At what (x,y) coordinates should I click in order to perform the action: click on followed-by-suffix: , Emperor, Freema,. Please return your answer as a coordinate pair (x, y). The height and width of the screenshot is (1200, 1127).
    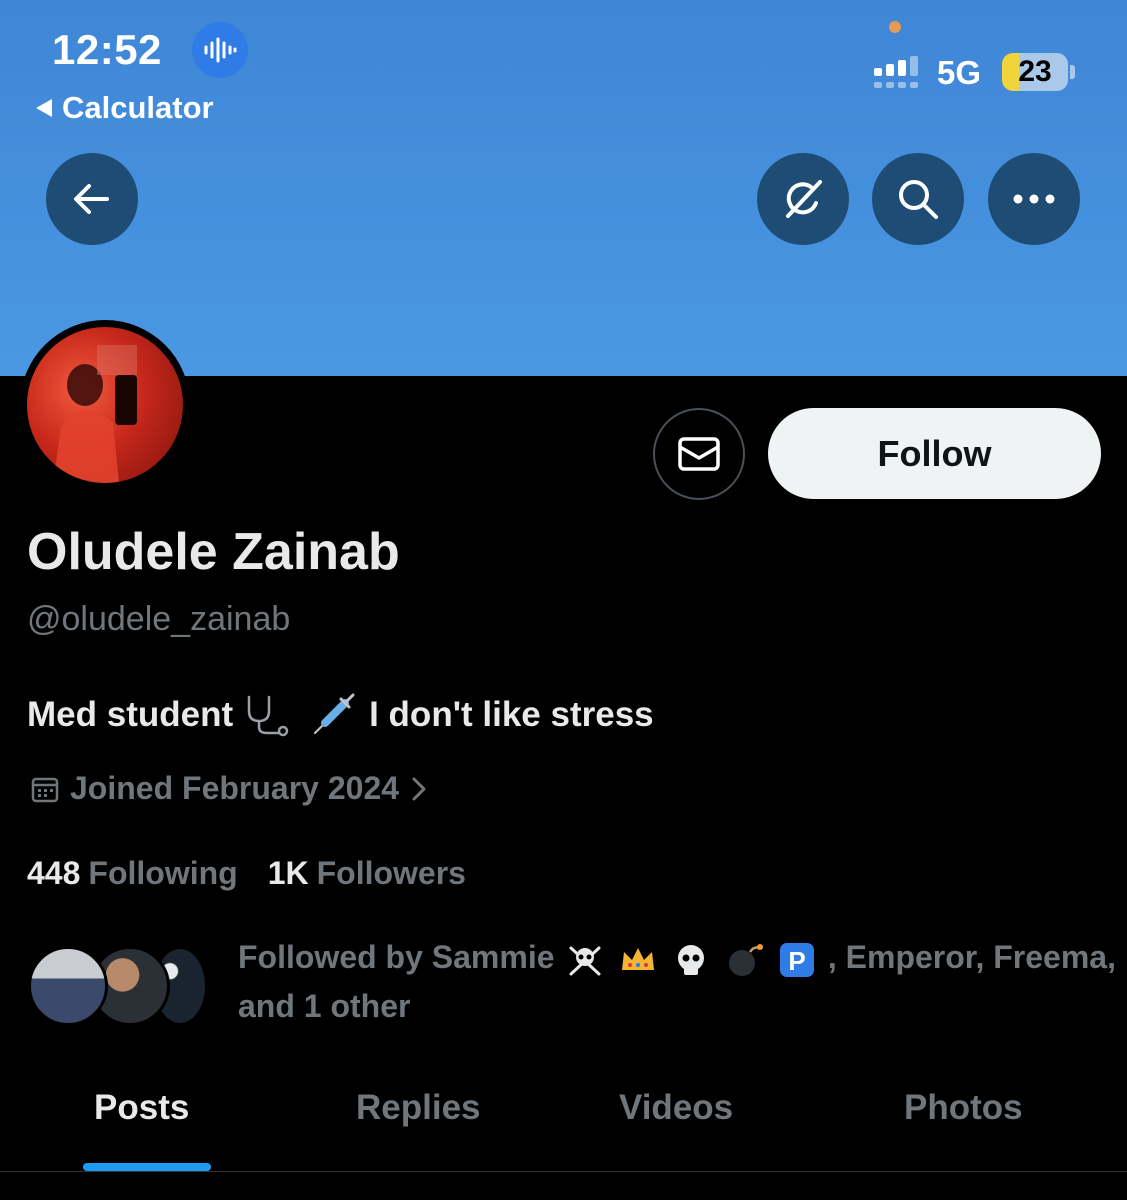
    Looking at the image, I should click on (971, 957).